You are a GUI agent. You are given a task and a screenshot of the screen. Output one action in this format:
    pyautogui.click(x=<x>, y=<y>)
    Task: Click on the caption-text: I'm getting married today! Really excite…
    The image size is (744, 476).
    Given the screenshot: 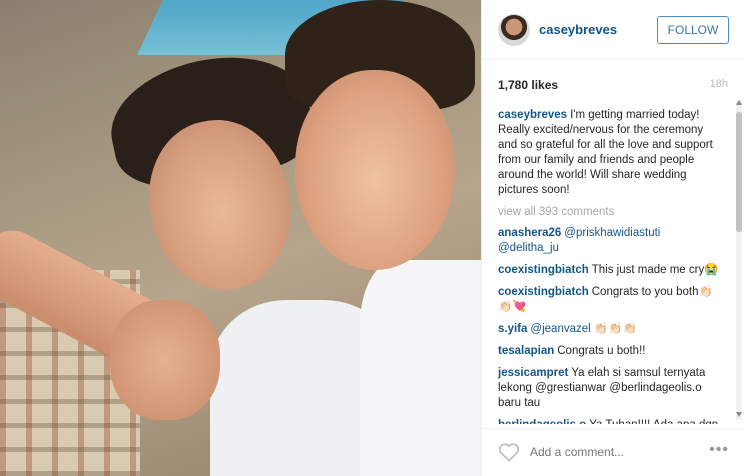 What is the action you would take?
    pyautogui.click(x=605, y=152)
    